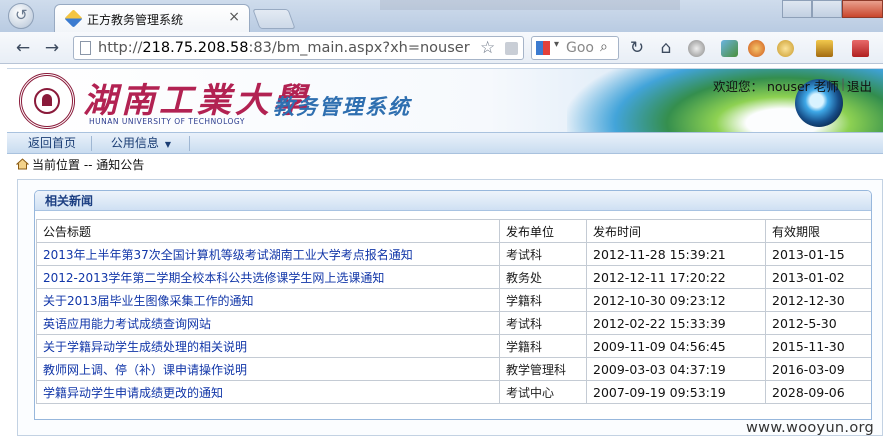 The width and height of the screenshot is (883, 441). I want to click on column-header: 公告标题, so click(268, 231).